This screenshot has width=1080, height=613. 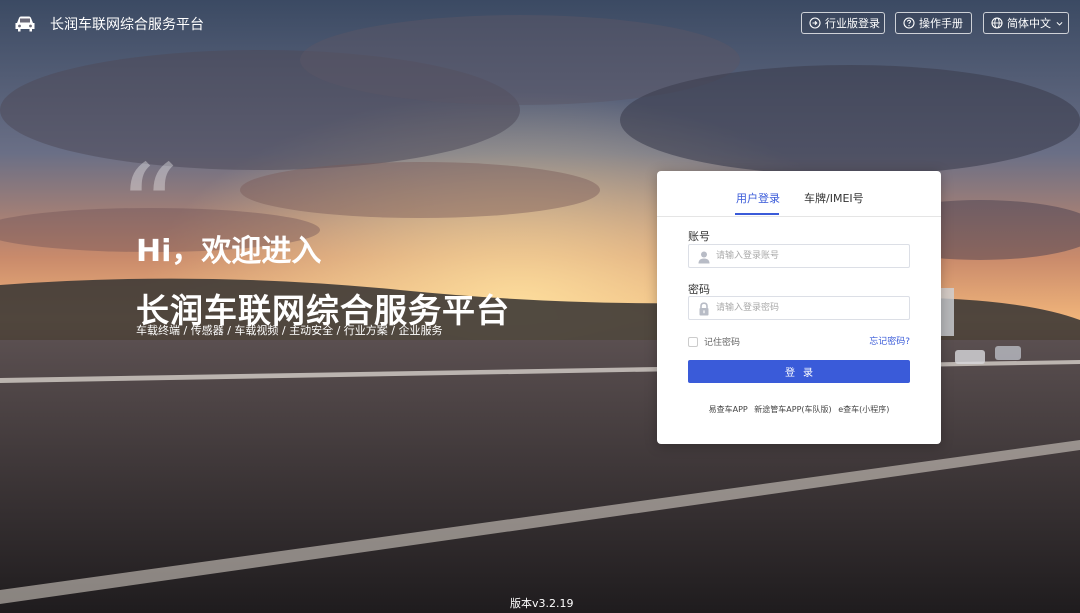 What do you see at coordinates (693, 341) in the screenshot?
I see `remember-checkbox` at bounding box center [693, 341].